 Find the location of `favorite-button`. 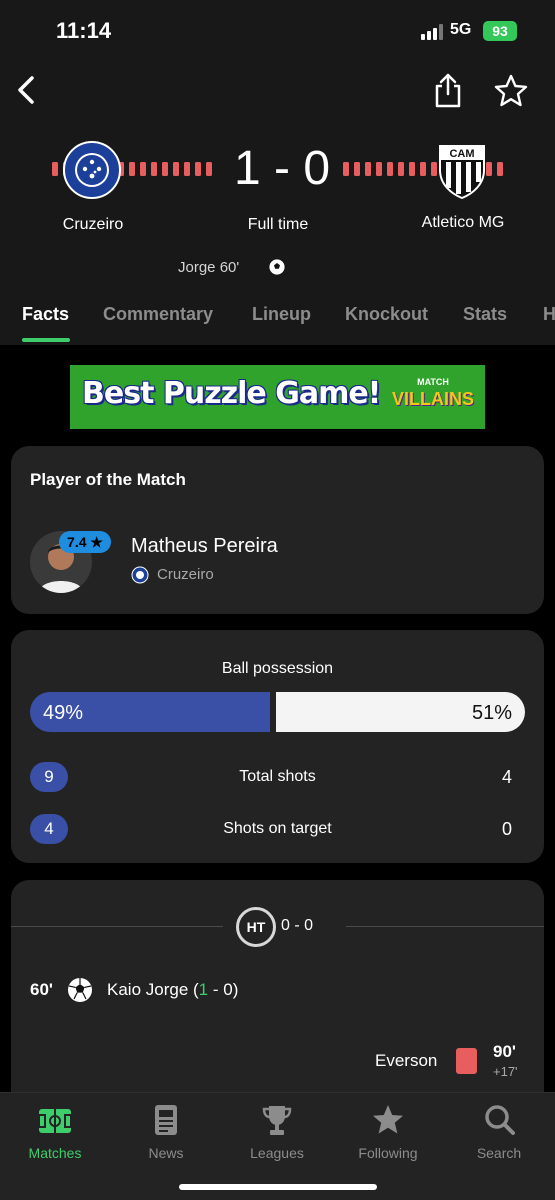

favorite-button is located at coordinates (511, 91).